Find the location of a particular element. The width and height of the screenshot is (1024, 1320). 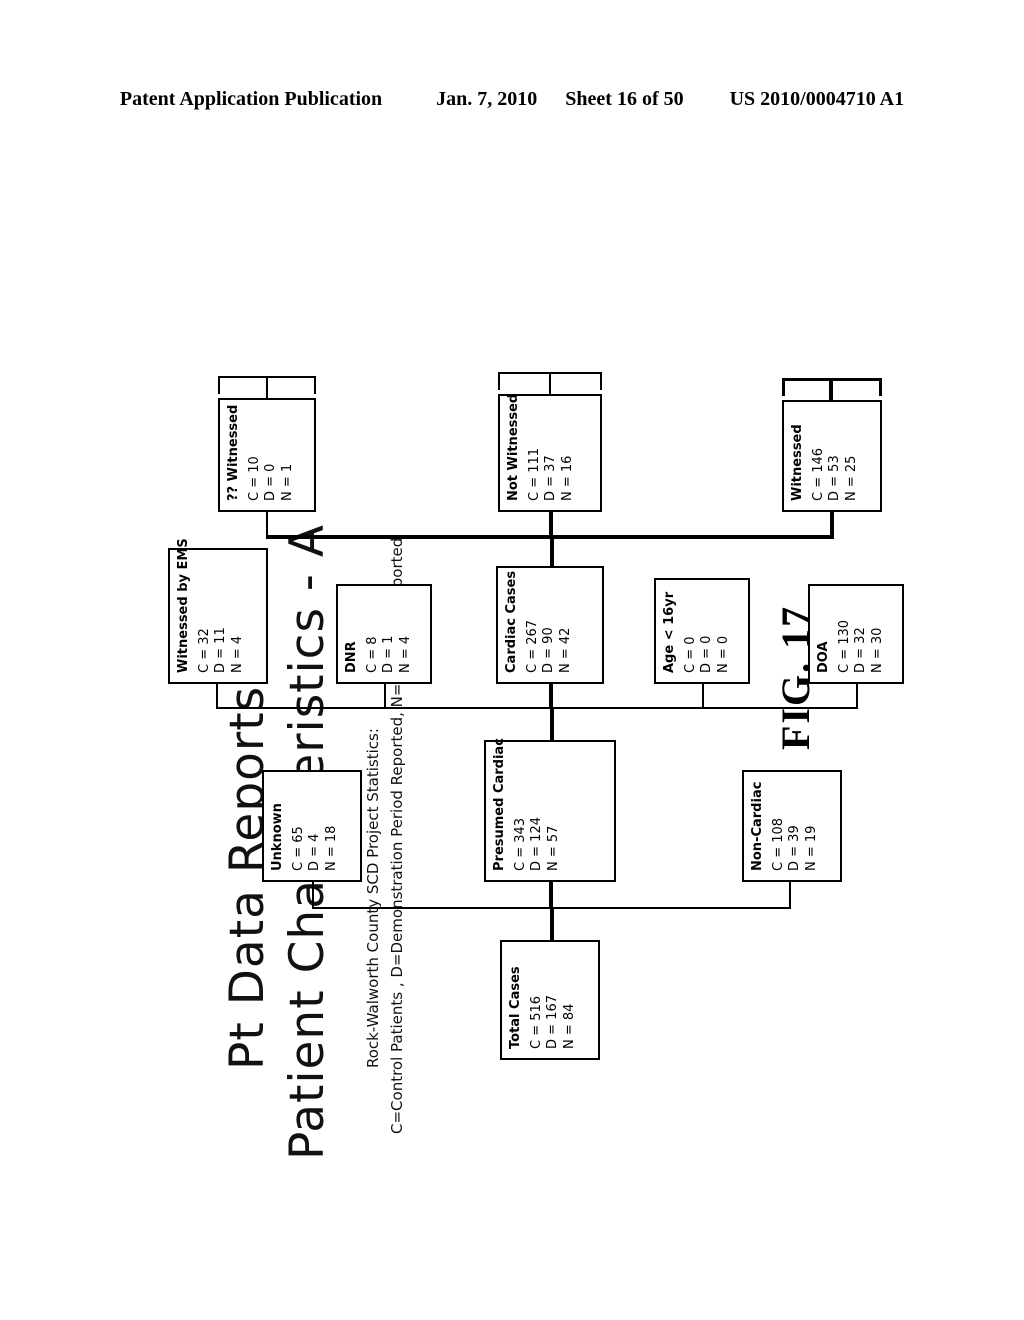

node-age-under-16-n: N = 0 is located at coordinates (723, 654).